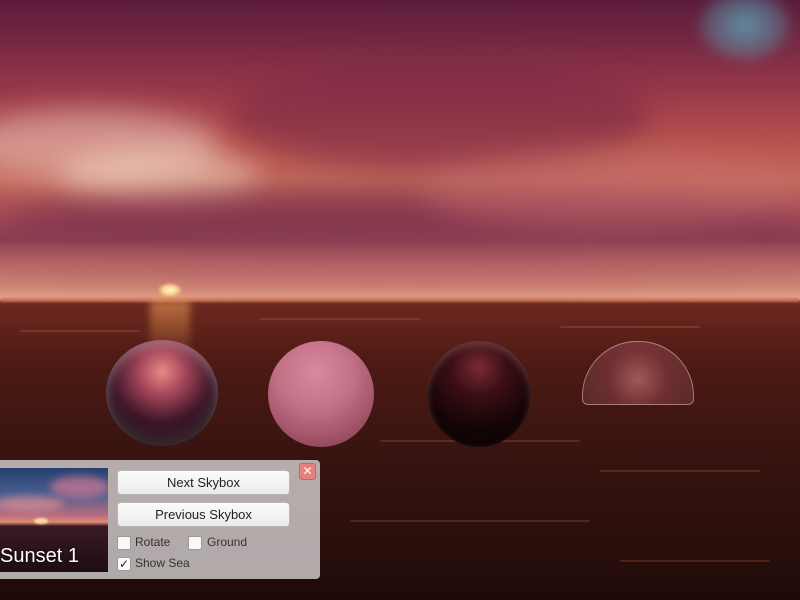  What do you see at coordinates (745, 30) in the screenshot?
I see `sky-clear-patch` at bounding box center [745, 30].